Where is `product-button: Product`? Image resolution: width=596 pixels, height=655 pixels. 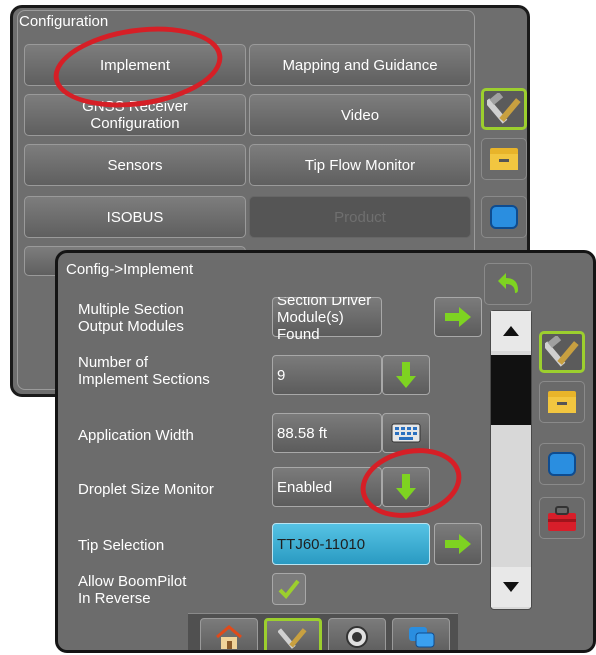 product-button: Product is located at coordinates (360, 217).